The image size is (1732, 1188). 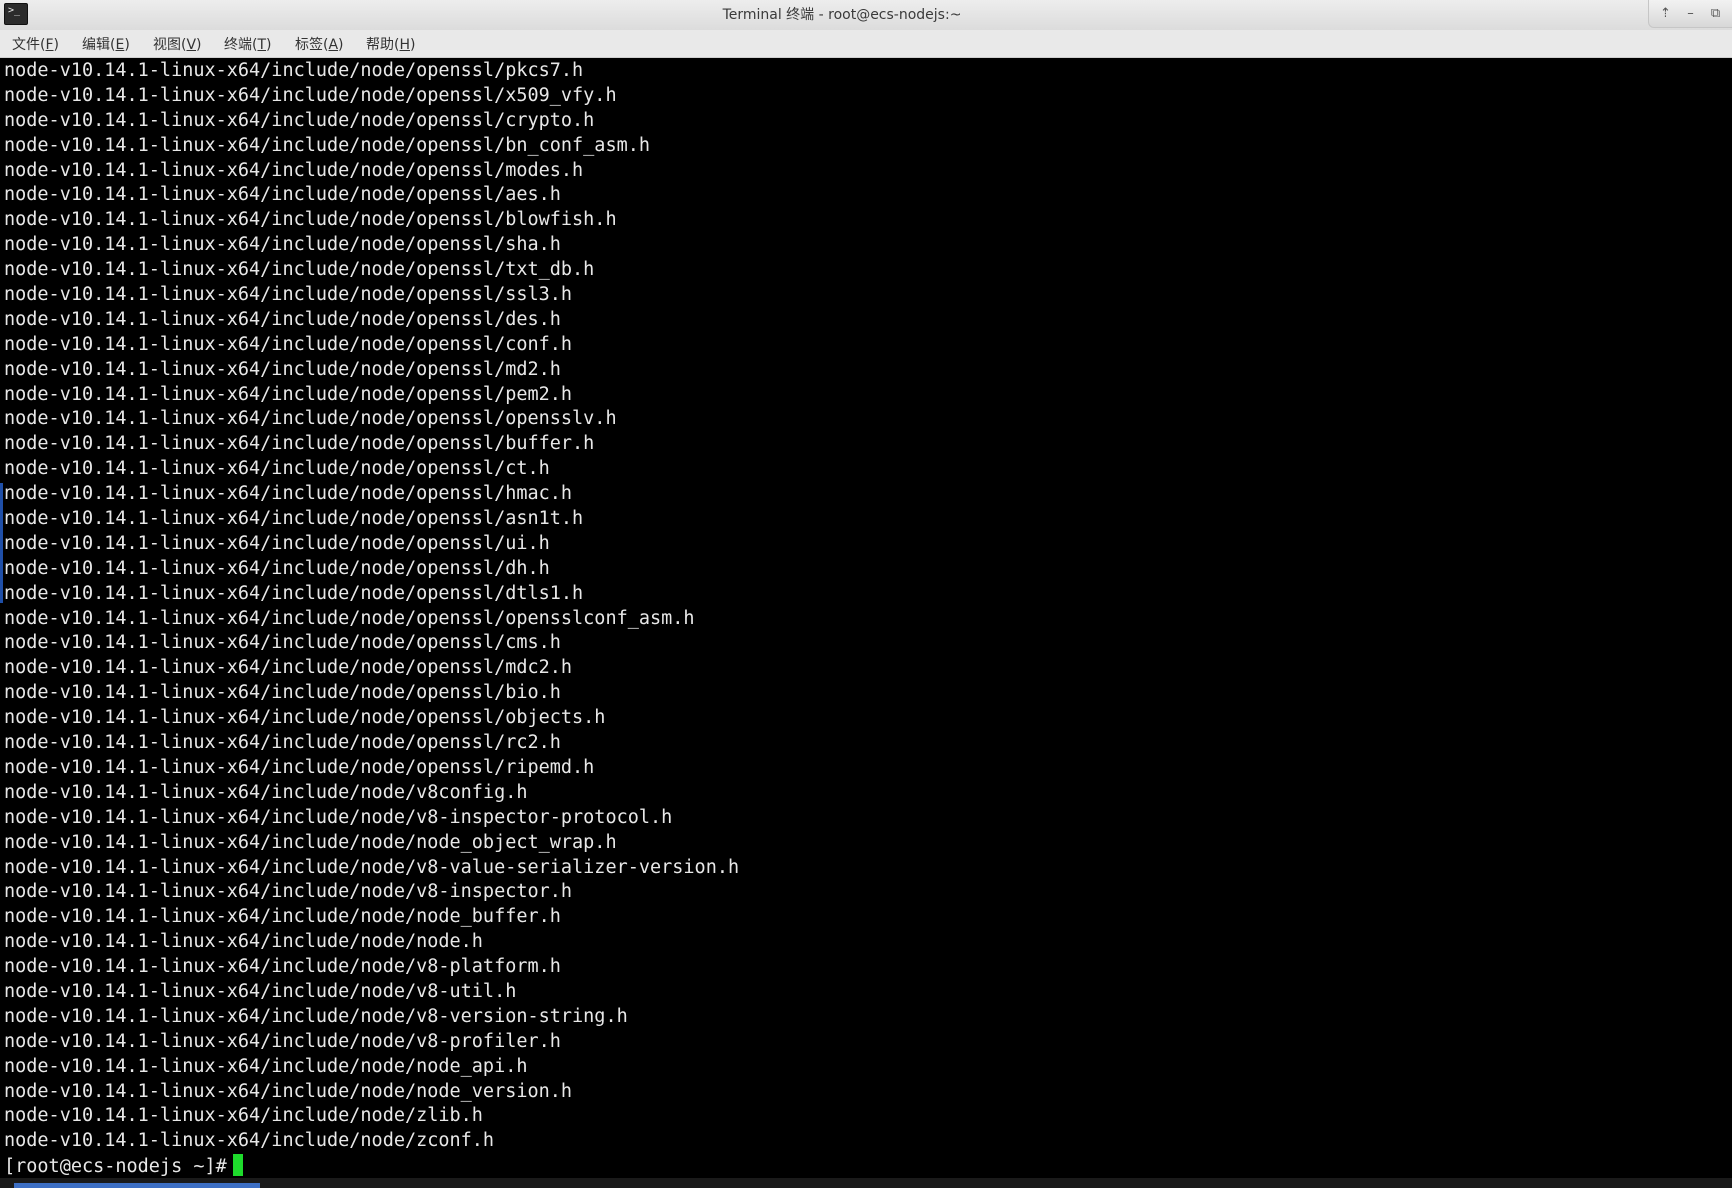 I want to click on minimize-icon: –, so click(x=1691, y=14).